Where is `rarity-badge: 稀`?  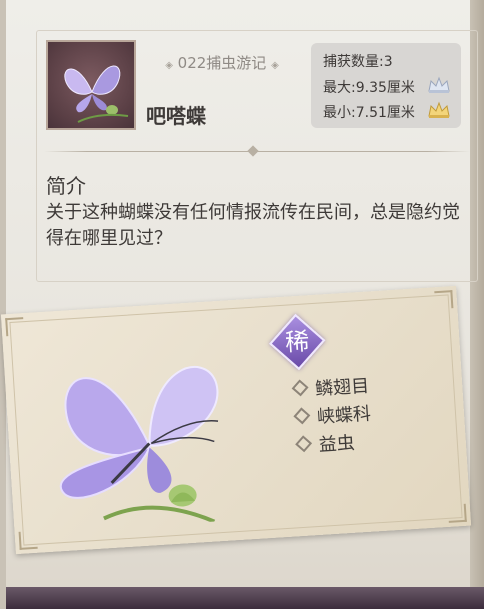 rarity-badge: 稀 is located at coordinates (297, 342).